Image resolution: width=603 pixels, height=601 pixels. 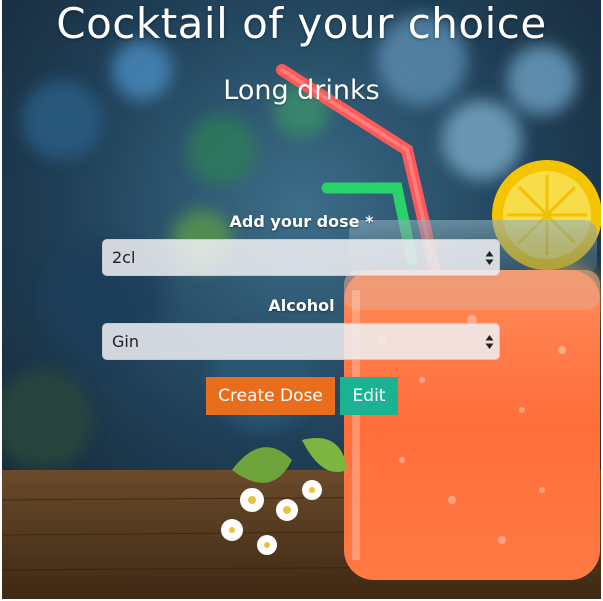 What do you see at coordinates (301, 305) in the screenshot?
I see `alcohol-label: Alcohol` at bounding box center [301, 305].